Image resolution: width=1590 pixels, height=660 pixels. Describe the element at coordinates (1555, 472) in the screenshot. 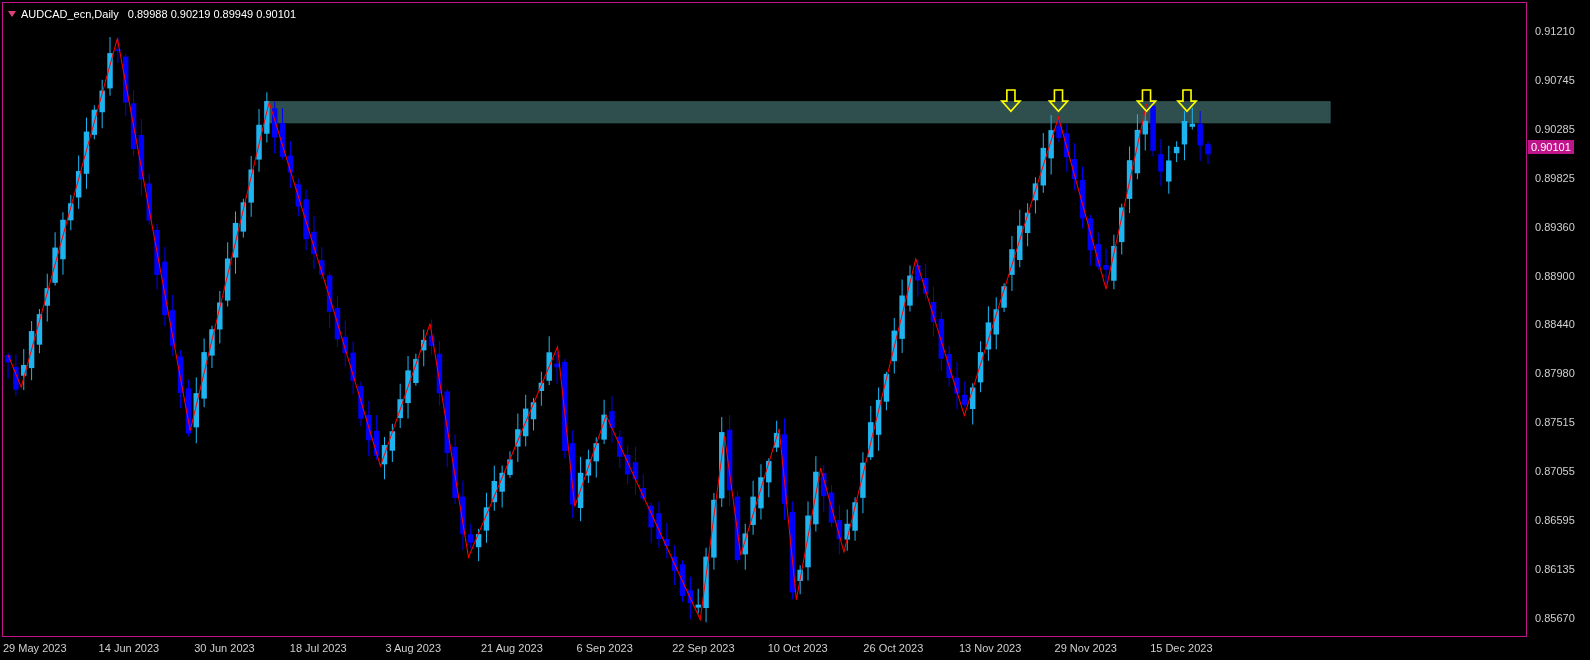

I see `price-tick-label: 0.87055` at that location.